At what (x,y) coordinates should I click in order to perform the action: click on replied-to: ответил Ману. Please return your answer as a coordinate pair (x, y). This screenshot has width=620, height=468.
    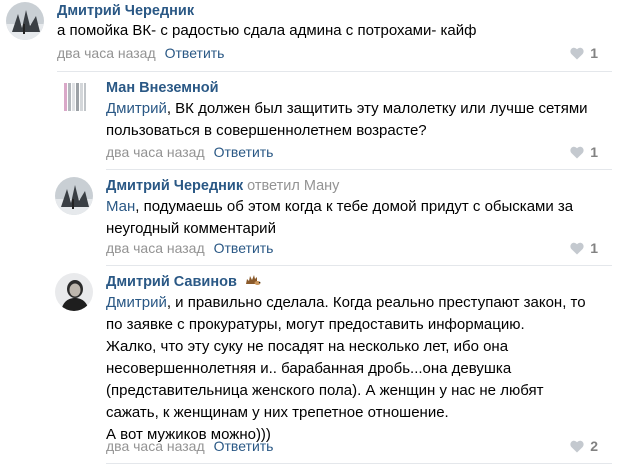
    Looking at the image, I should click on (293, 186).